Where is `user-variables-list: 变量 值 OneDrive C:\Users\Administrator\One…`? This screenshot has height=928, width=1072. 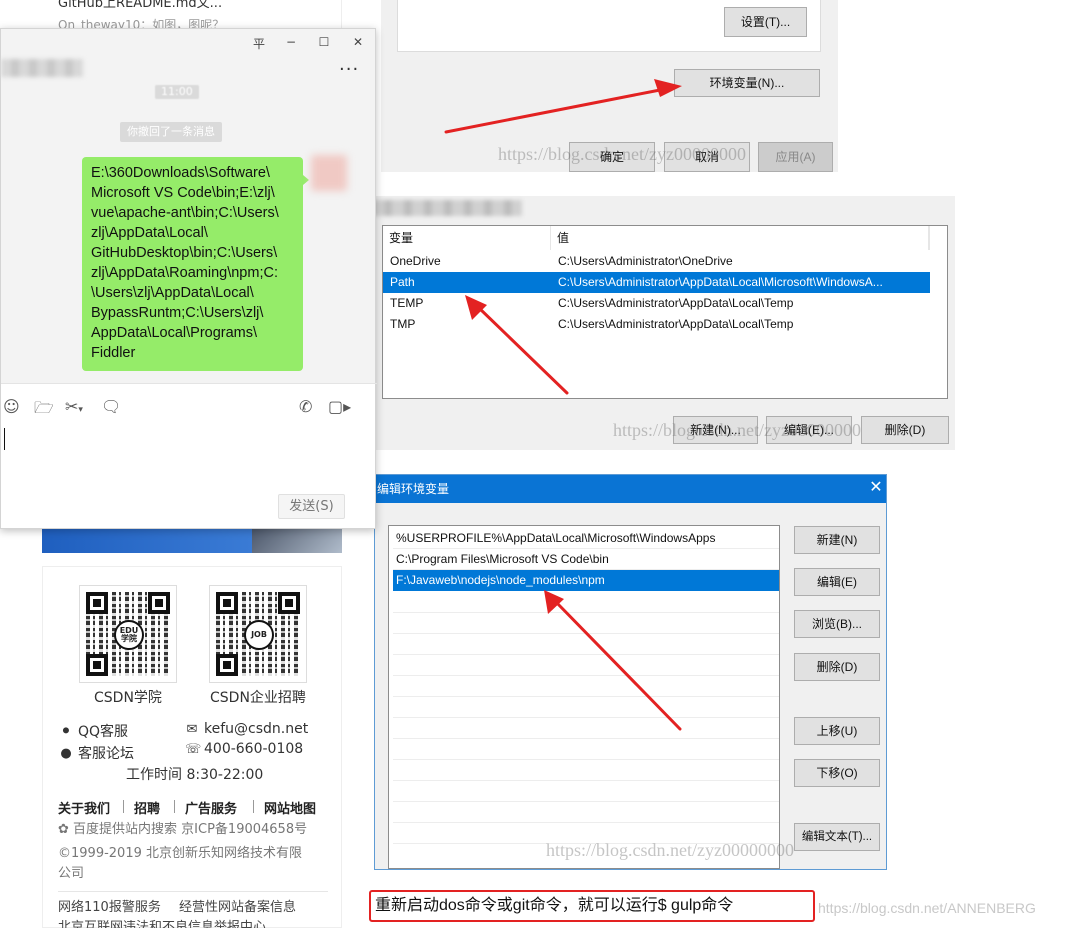 user-variables-list: 变量 值 OneDrive C:\Users\Administrator\One… is located at coordinates (665, 312).